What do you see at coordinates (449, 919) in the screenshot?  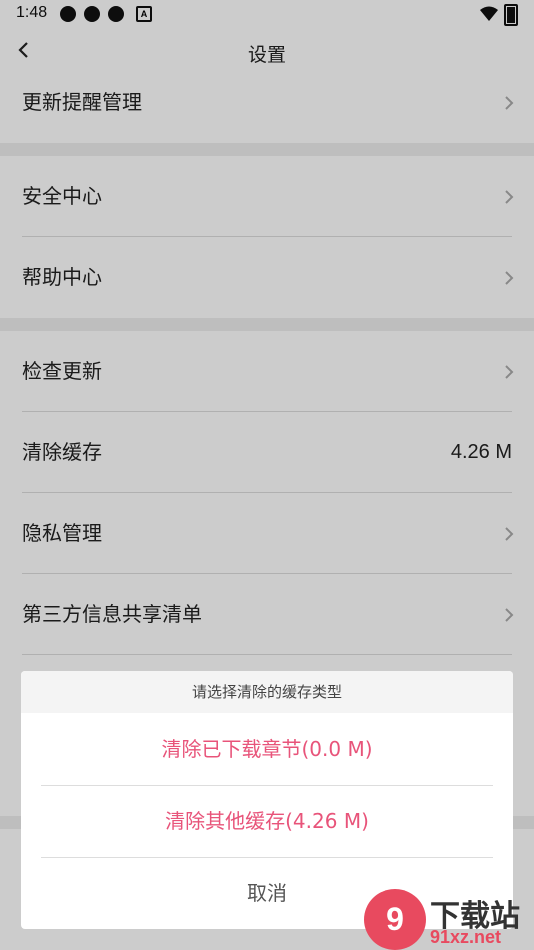 I see `watermark-logo: 9 下载站 91xz.net` at bounding box center [449, 919].